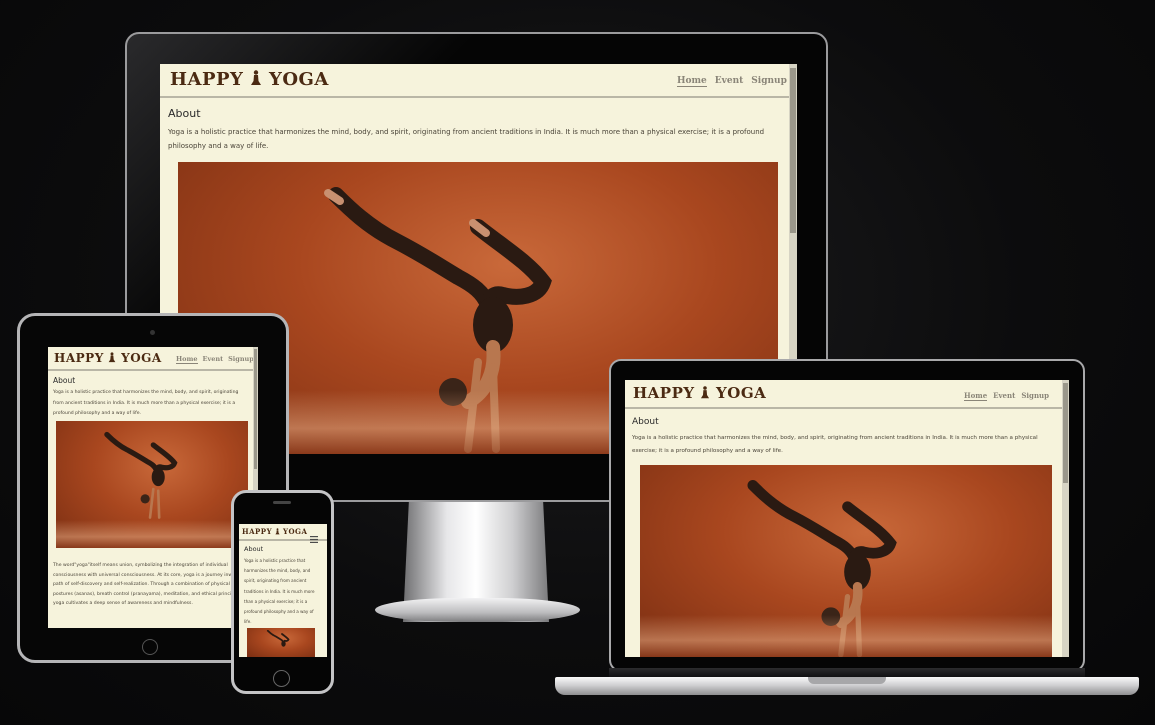 The width and height of the screenshot is (1155, 725). I want to click on laptop-about-heading: About, so click(645, 422).